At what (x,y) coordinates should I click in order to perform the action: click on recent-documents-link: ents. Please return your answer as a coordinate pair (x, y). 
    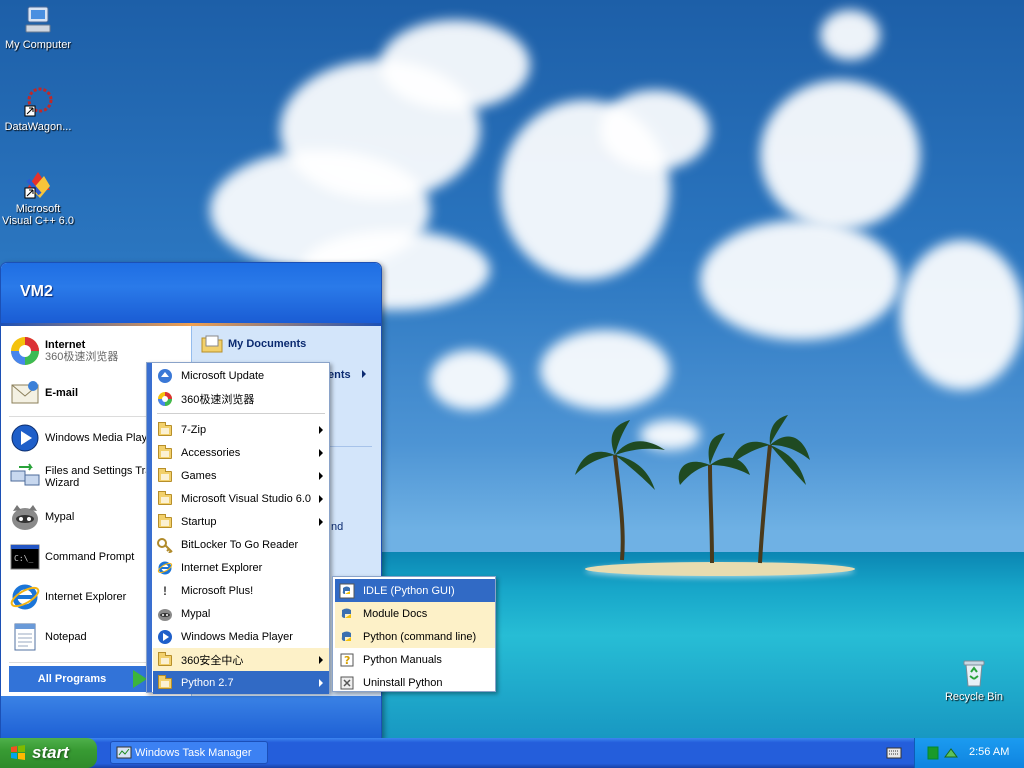
    Looking at the image, I should click on (347, 375).